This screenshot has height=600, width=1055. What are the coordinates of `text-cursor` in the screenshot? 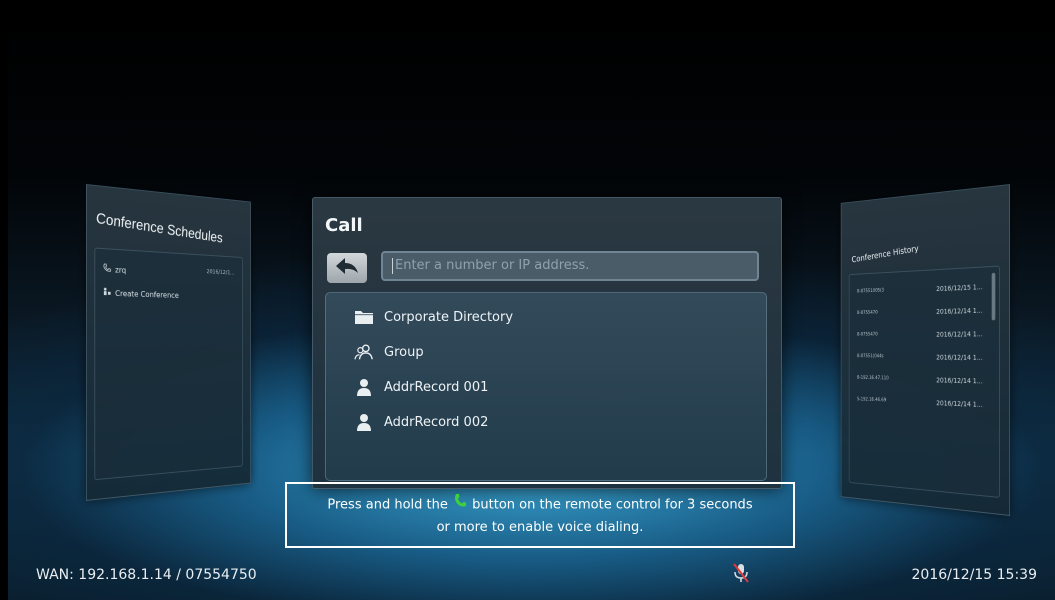 It's located at (392, 266).